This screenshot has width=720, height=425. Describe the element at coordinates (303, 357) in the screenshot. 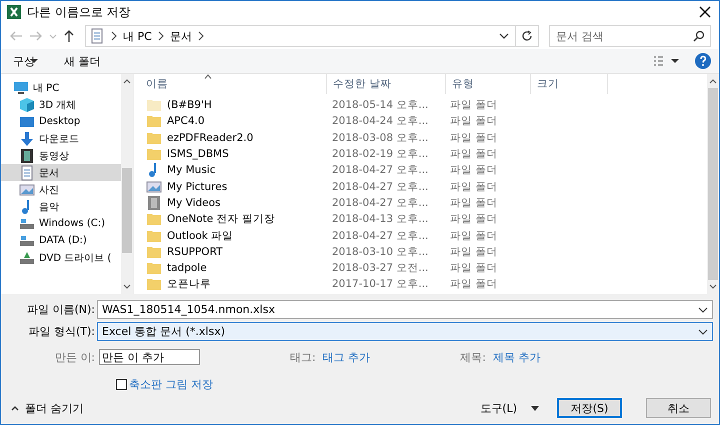

I see `field-label: 태그:` at that location.